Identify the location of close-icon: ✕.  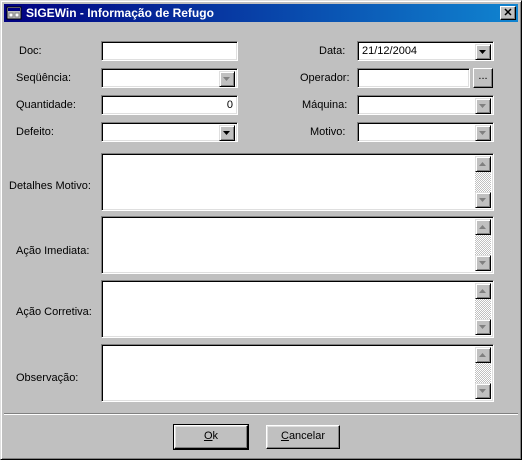
(508, 13).